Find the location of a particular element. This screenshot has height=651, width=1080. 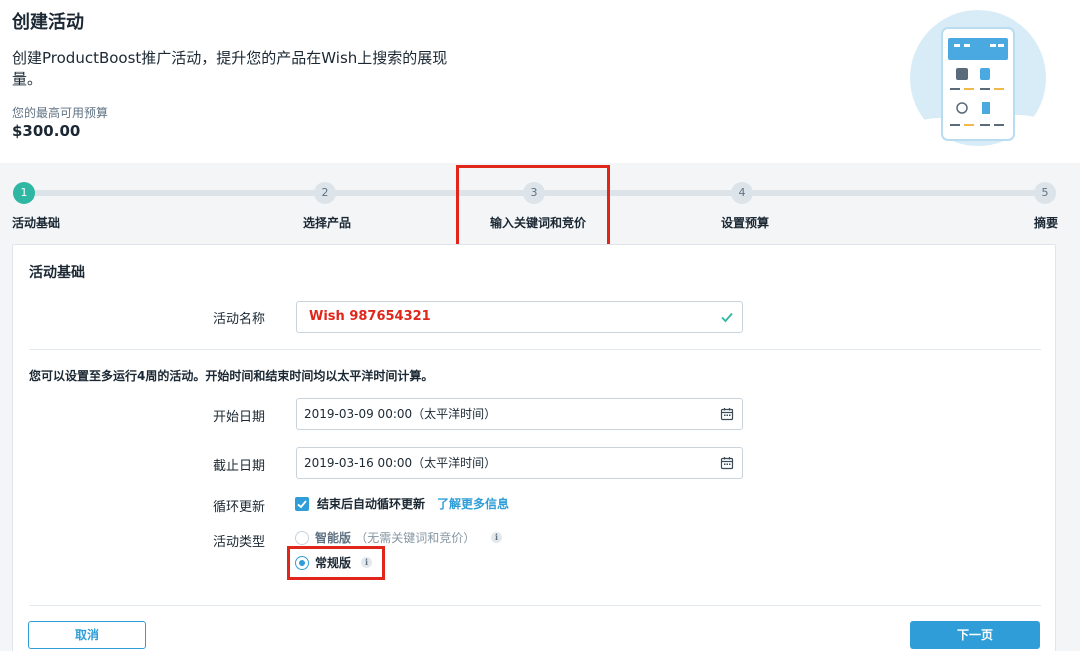

smart-version-desc: （无需关键词和竞价） is located at coordinates (415, 538).